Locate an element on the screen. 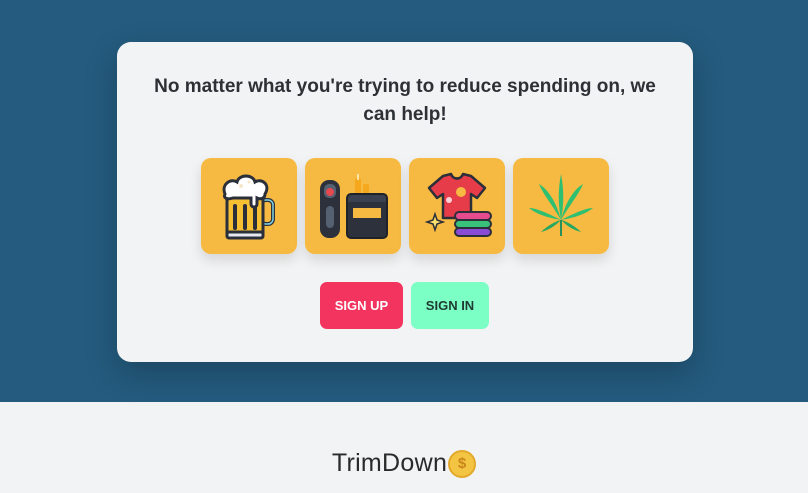 This screenshot has height=493, width=808. category-tile-smoking is located at coordinates (353, 206).